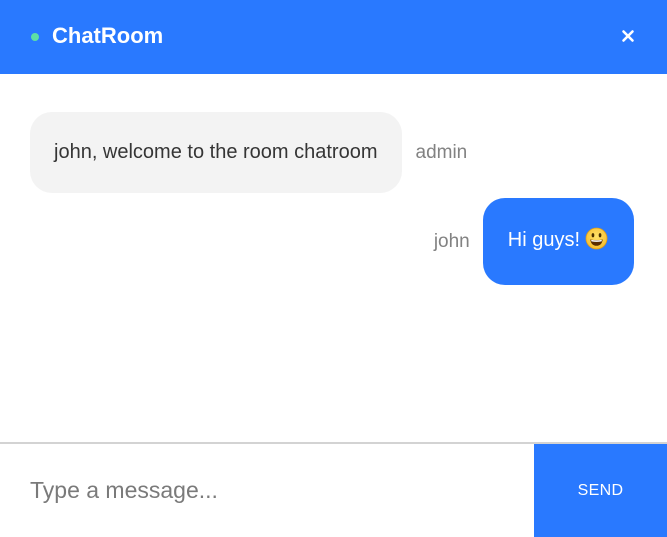 The height and width of the screenshot is (537, 667). Describe the element at coordinates (600, 490) in the screenshot. I see `send-button: SEND` at that location.